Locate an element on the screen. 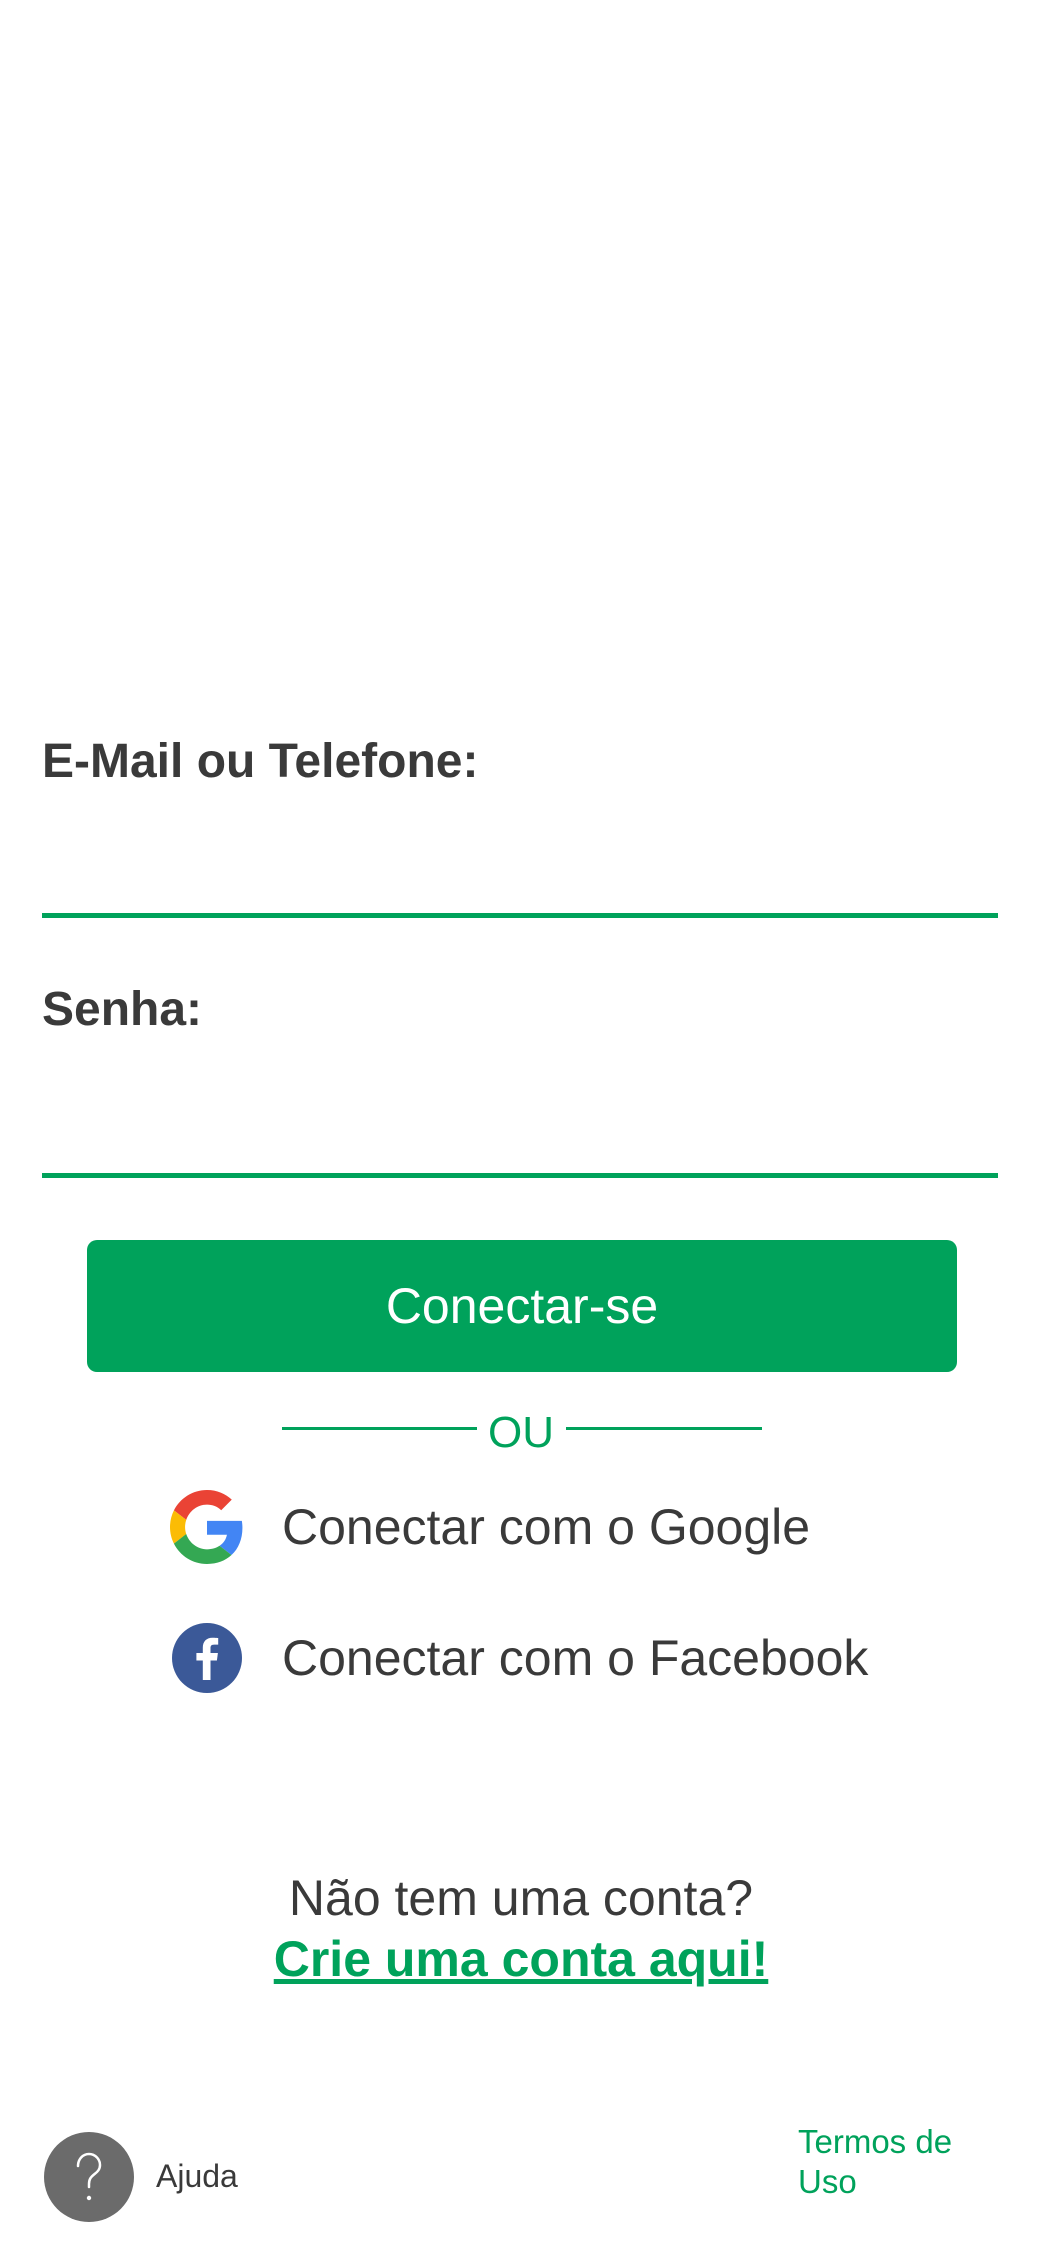 This screenshot has height=2256, width=1042. help-label: Ajuda is located at coordinates (197, 2176).